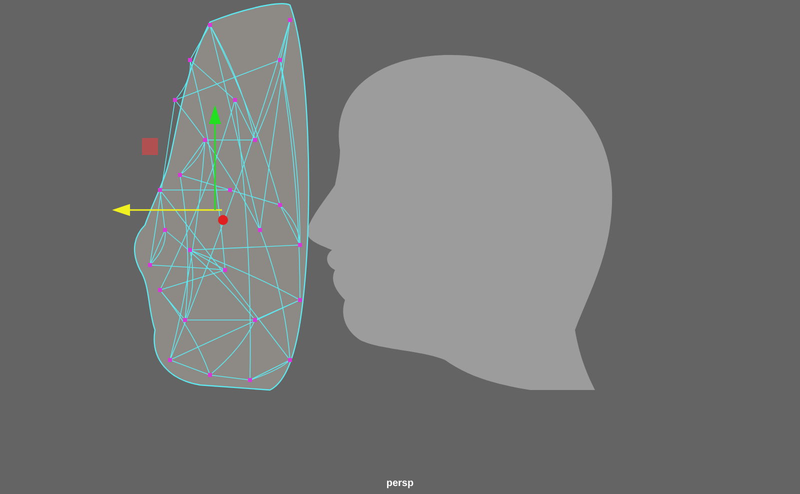 Image resolution: width=800 pixels, height=494 pixels. I want to click on camera-label: persp, so click(400, 484).